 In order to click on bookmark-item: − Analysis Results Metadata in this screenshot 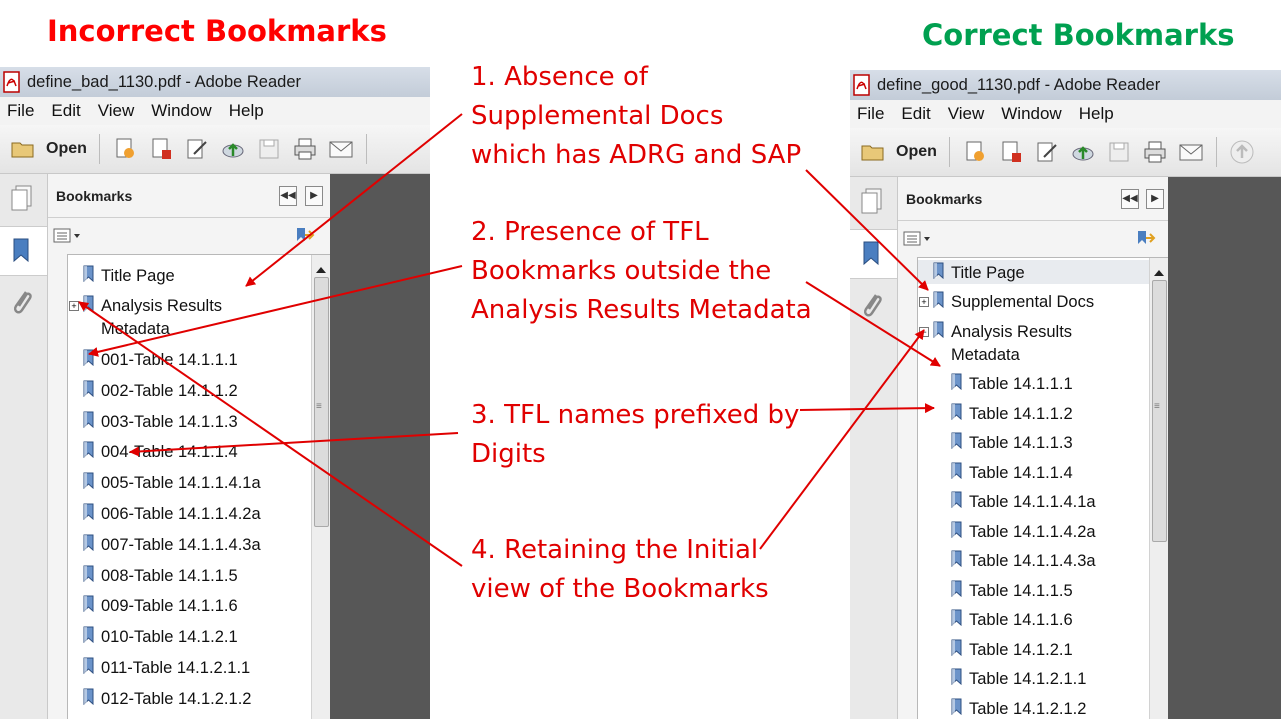, I will do `click(1043, 343)`.